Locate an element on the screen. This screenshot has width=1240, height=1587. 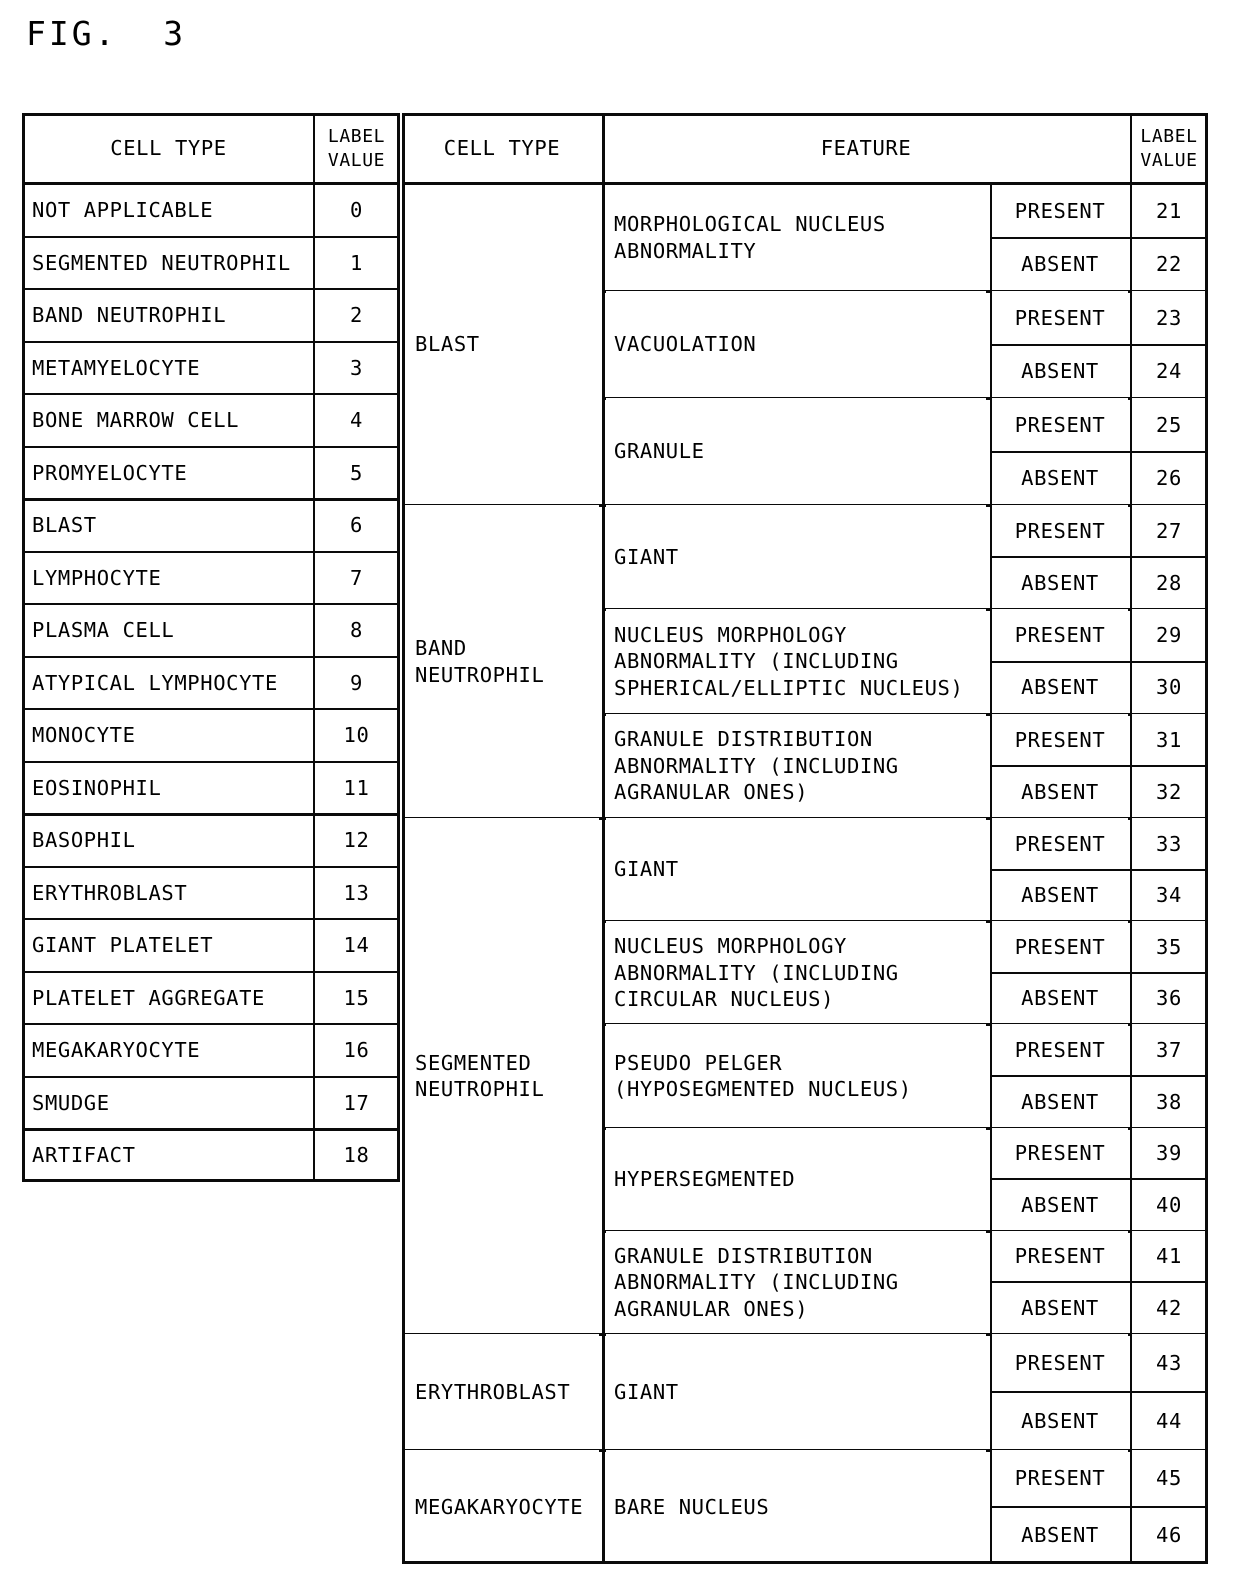
right-feature-name-text: HYPERSEGMENTED is located at coordinates (705, 1179).